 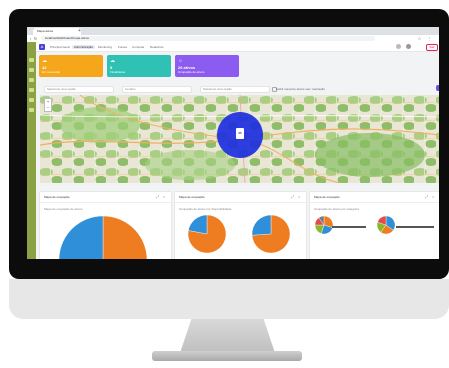 I want to click on pie-chart-category, so click(x=374, y=225).